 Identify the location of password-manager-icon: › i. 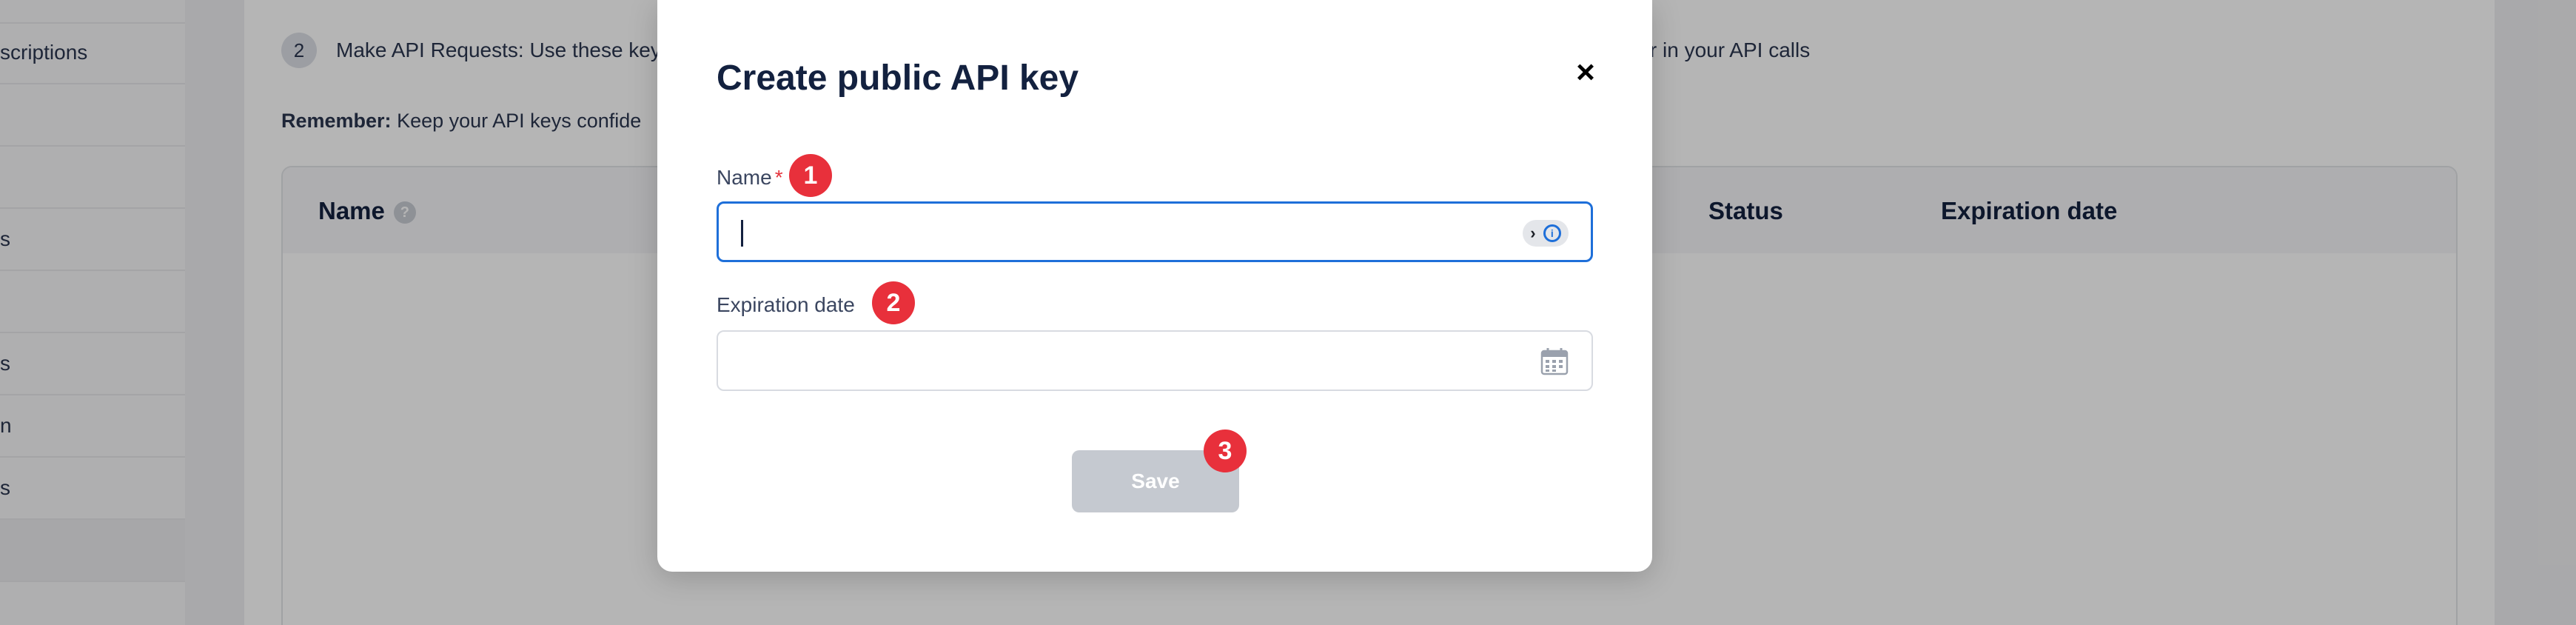
(1546, 233).